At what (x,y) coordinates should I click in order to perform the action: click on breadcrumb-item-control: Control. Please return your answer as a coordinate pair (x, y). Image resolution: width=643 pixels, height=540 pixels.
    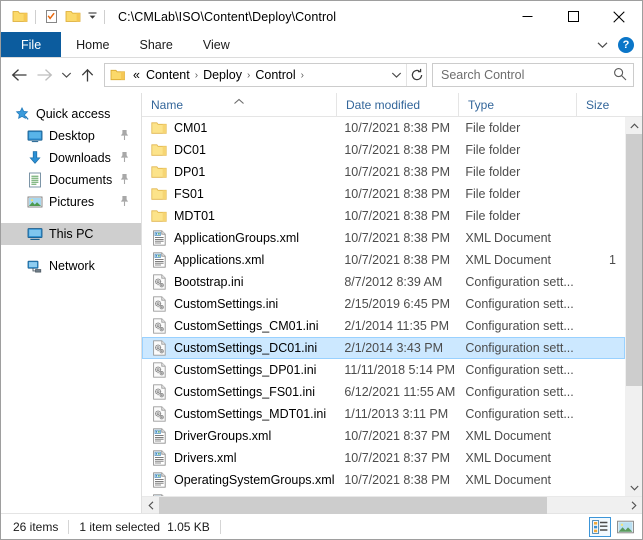
    Looking at the image, I should click on (275, 75).